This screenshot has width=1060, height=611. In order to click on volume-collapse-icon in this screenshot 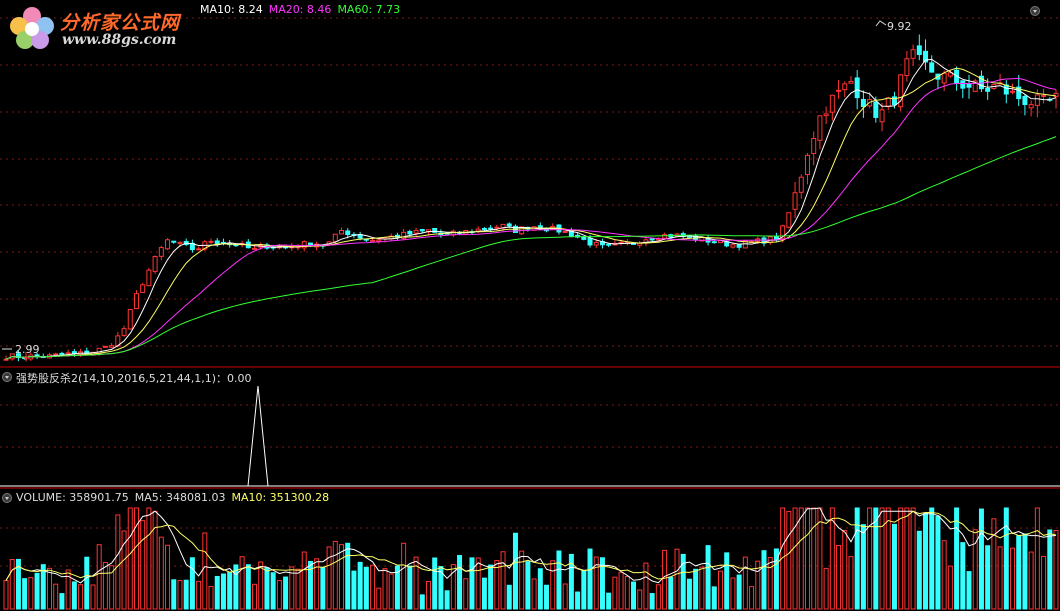, I will do `click(7, 498)`.